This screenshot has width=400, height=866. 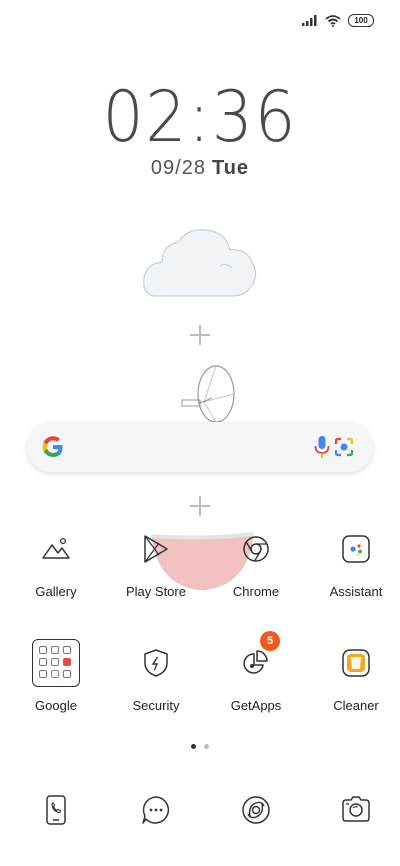 I want to click on decor-plus-top, so click(x=200, y=335).